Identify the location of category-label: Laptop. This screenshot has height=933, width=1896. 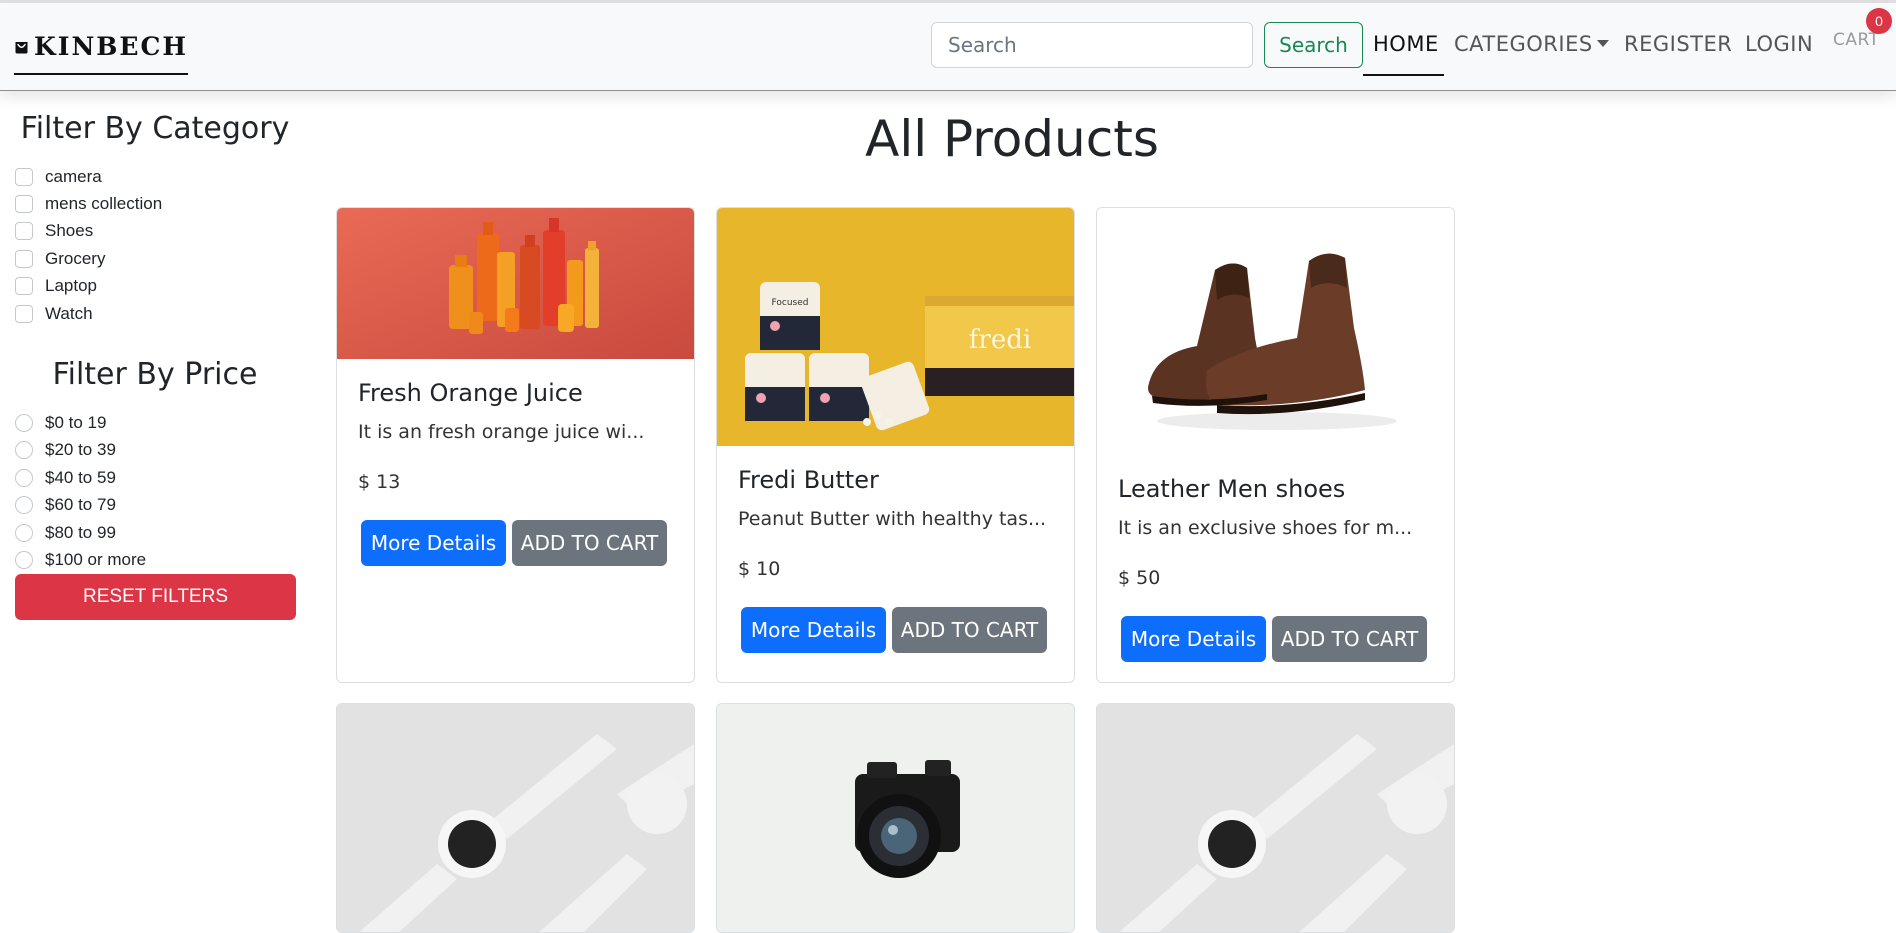
(71, 285).